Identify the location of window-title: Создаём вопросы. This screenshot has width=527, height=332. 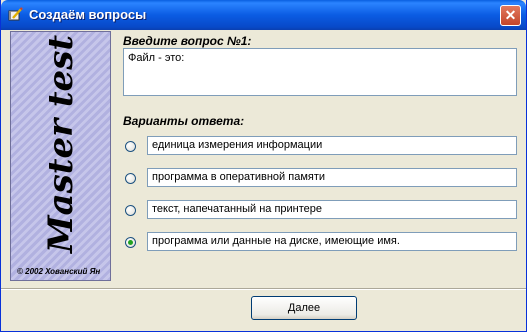
(88, 14).